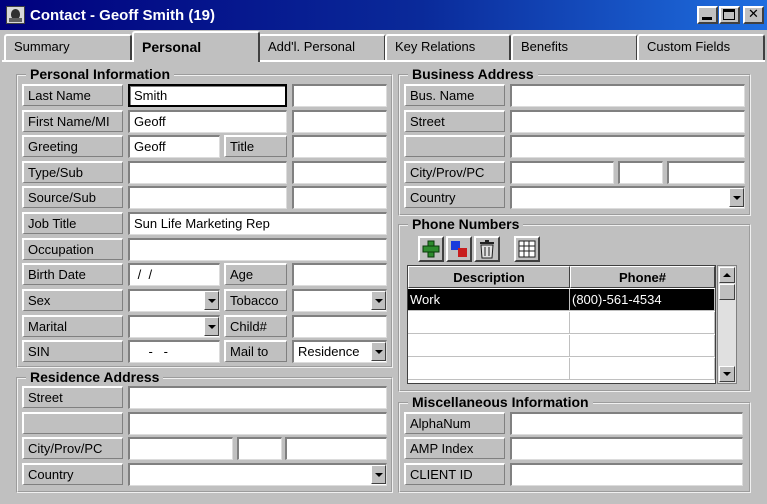 This screenshot has width=767, height=504. I want to click on source-sub-field, so click(339, 197).